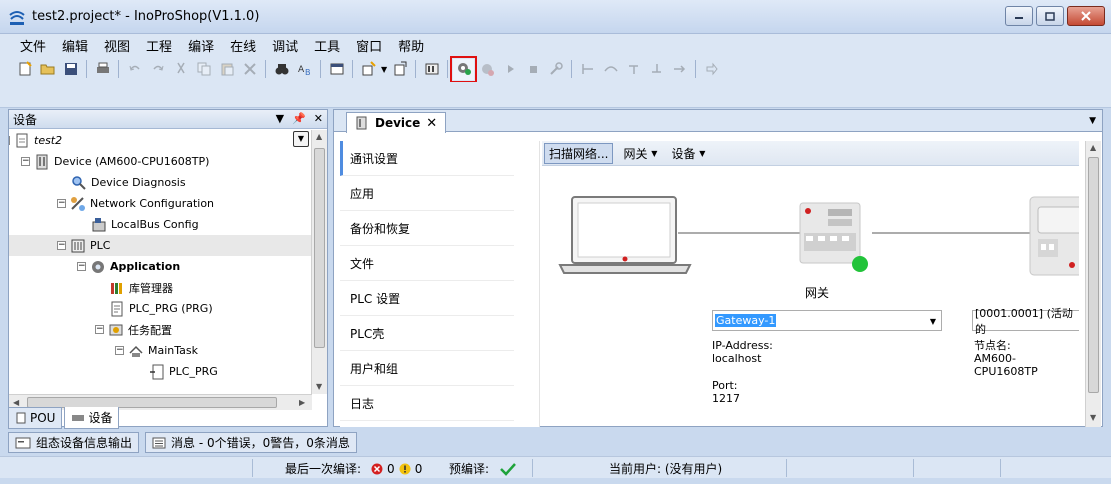 Image resolution: width=1111 pixels, height=484 pixels. I want to click on replace-button: AB, so click(304, 69).